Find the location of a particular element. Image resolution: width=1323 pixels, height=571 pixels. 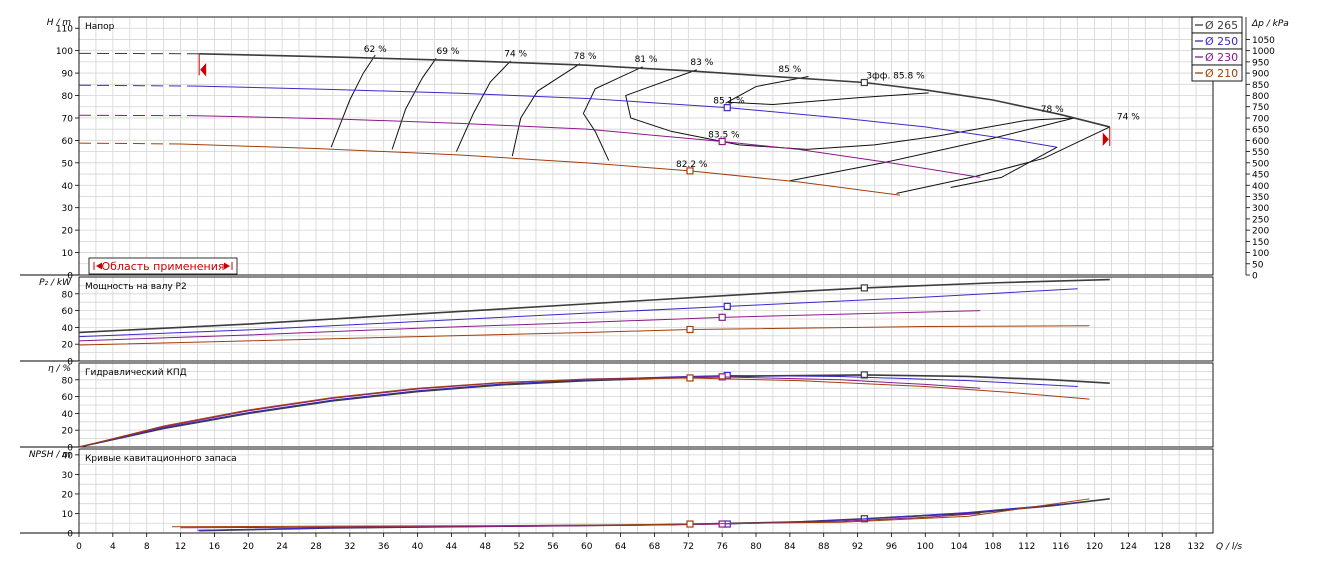

x-tick-label: 92 is located at coordinates (857, 547).